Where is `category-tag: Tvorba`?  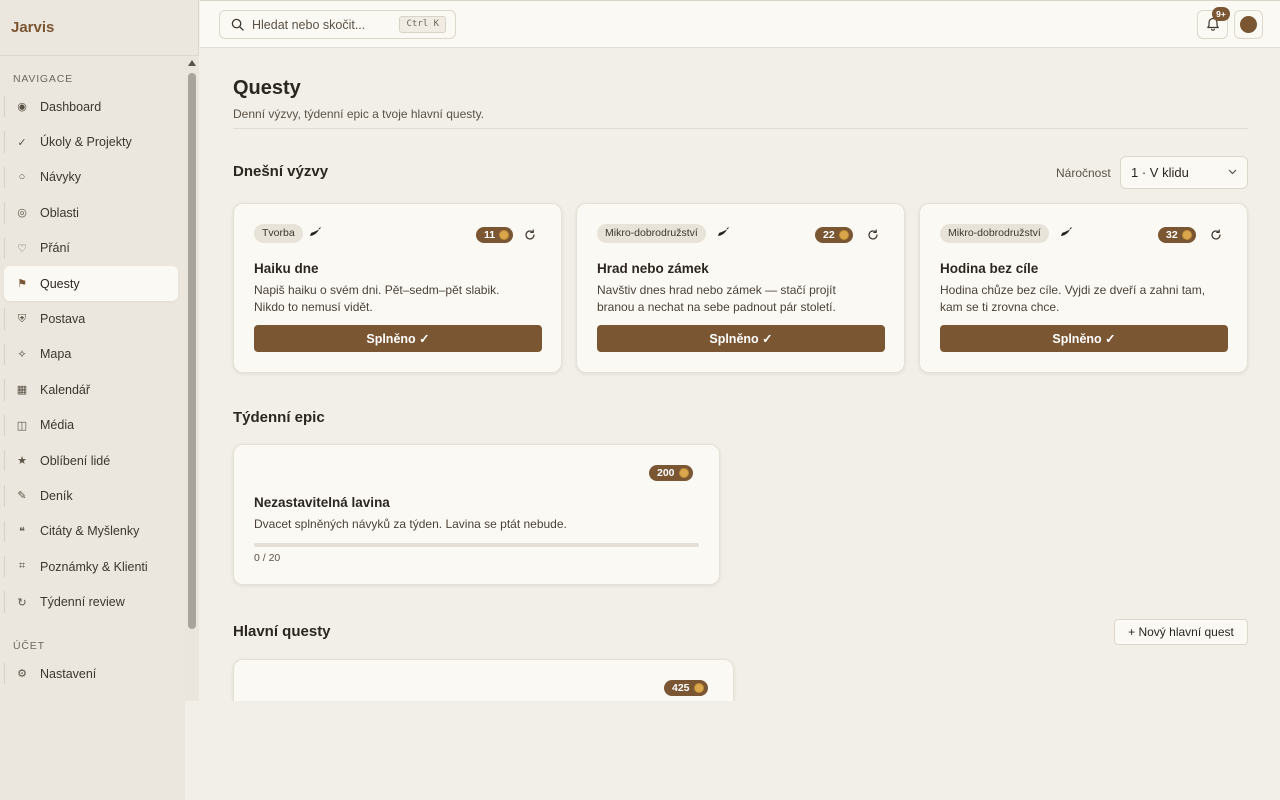 category-tag: Tvorba is located at coordinates (278, 233).